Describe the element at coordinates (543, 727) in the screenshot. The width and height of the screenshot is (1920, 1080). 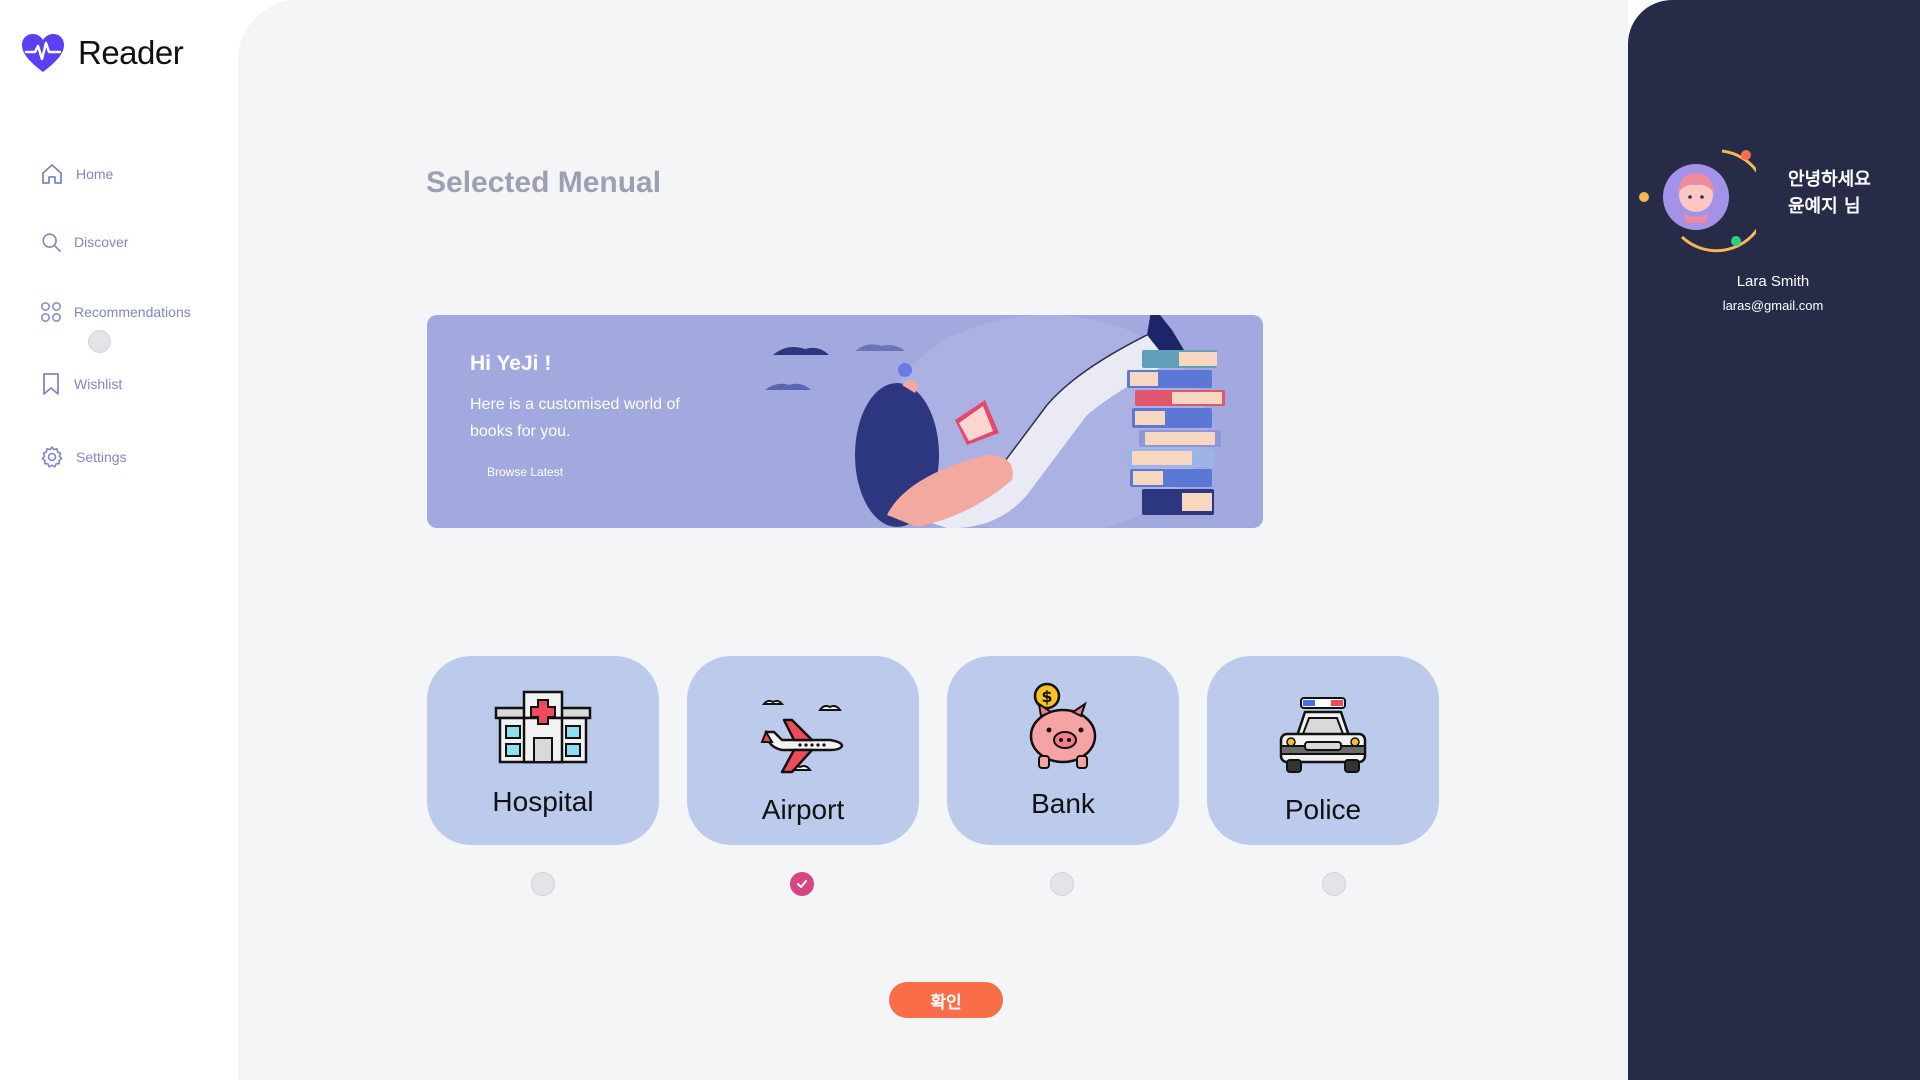
I see `hospital-icon` at that location.